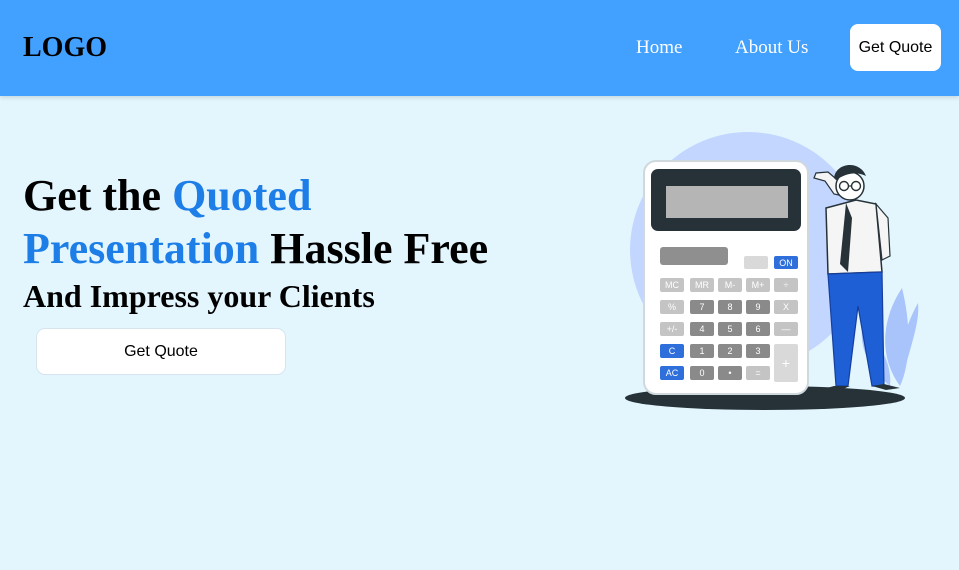 The image size is (959, 570). Describe the element at coordinates (672, 373) in the screenshot. I see `key-label: AC` at that location.